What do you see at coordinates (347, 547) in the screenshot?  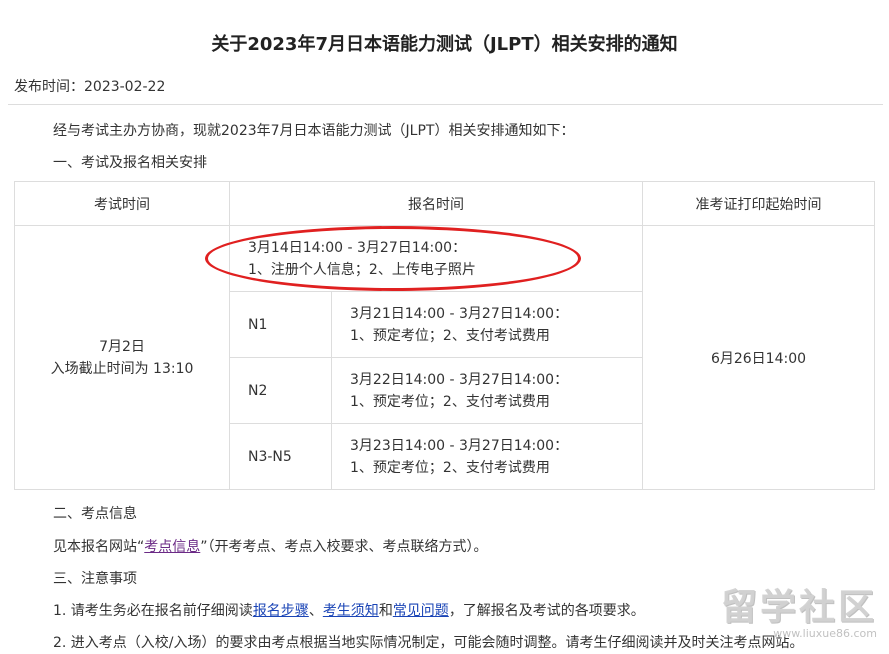 I see `venue-suffix: （开考考点、考点入校要求、考点联络方式）。` at bounding box center [347, 547].